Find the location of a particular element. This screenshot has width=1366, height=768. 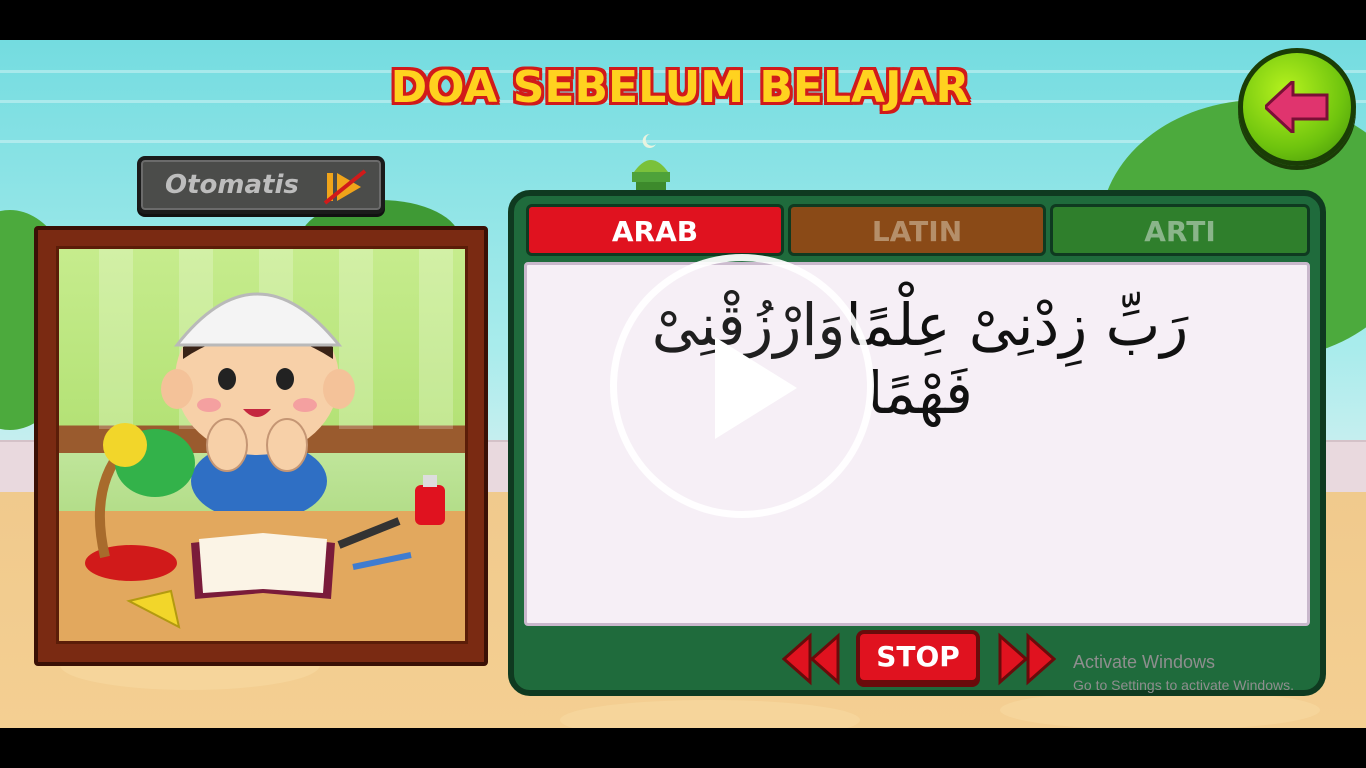

next-button is located at coordinates (1026, 659).